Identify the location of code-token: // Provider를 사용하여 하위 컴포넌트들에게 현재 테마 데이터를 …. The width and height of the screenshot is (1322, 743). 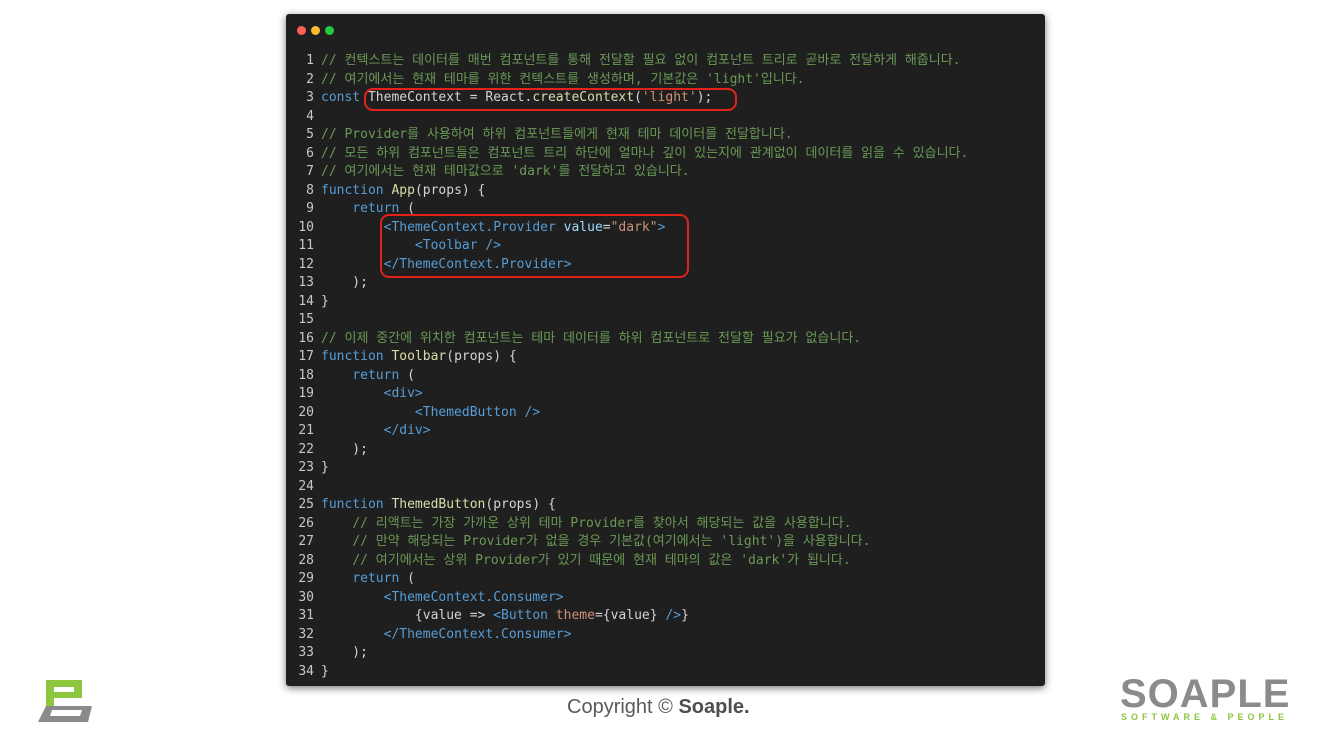
(557, 134).